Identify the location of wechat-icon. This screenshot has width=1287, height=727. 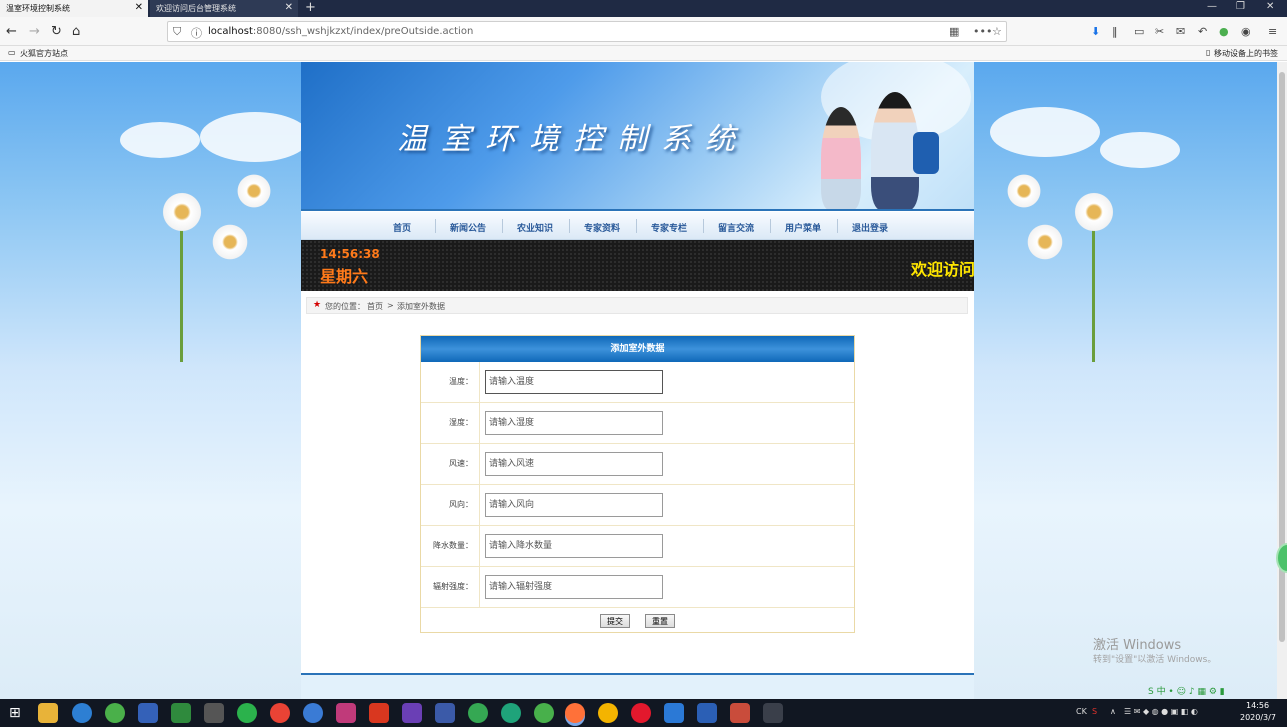
(247, 713).